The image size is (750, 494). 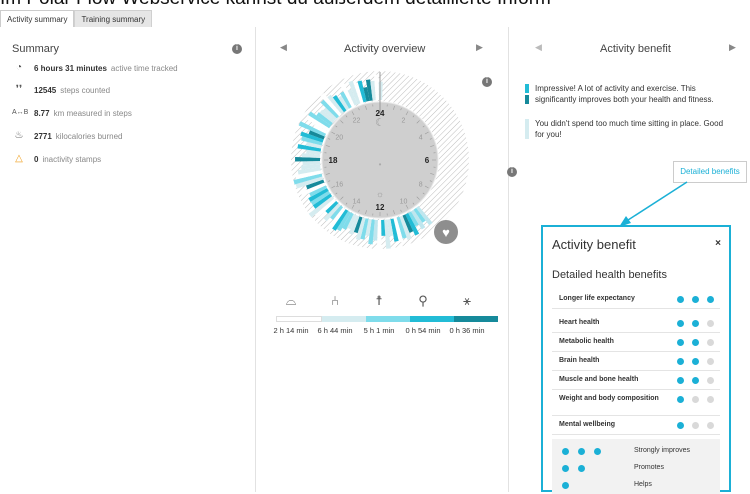 What do you see at coordinates (291, 330) in the screenshot?
I see `resting-duration: 2 h 14 min` at bounding box center [291, 330].